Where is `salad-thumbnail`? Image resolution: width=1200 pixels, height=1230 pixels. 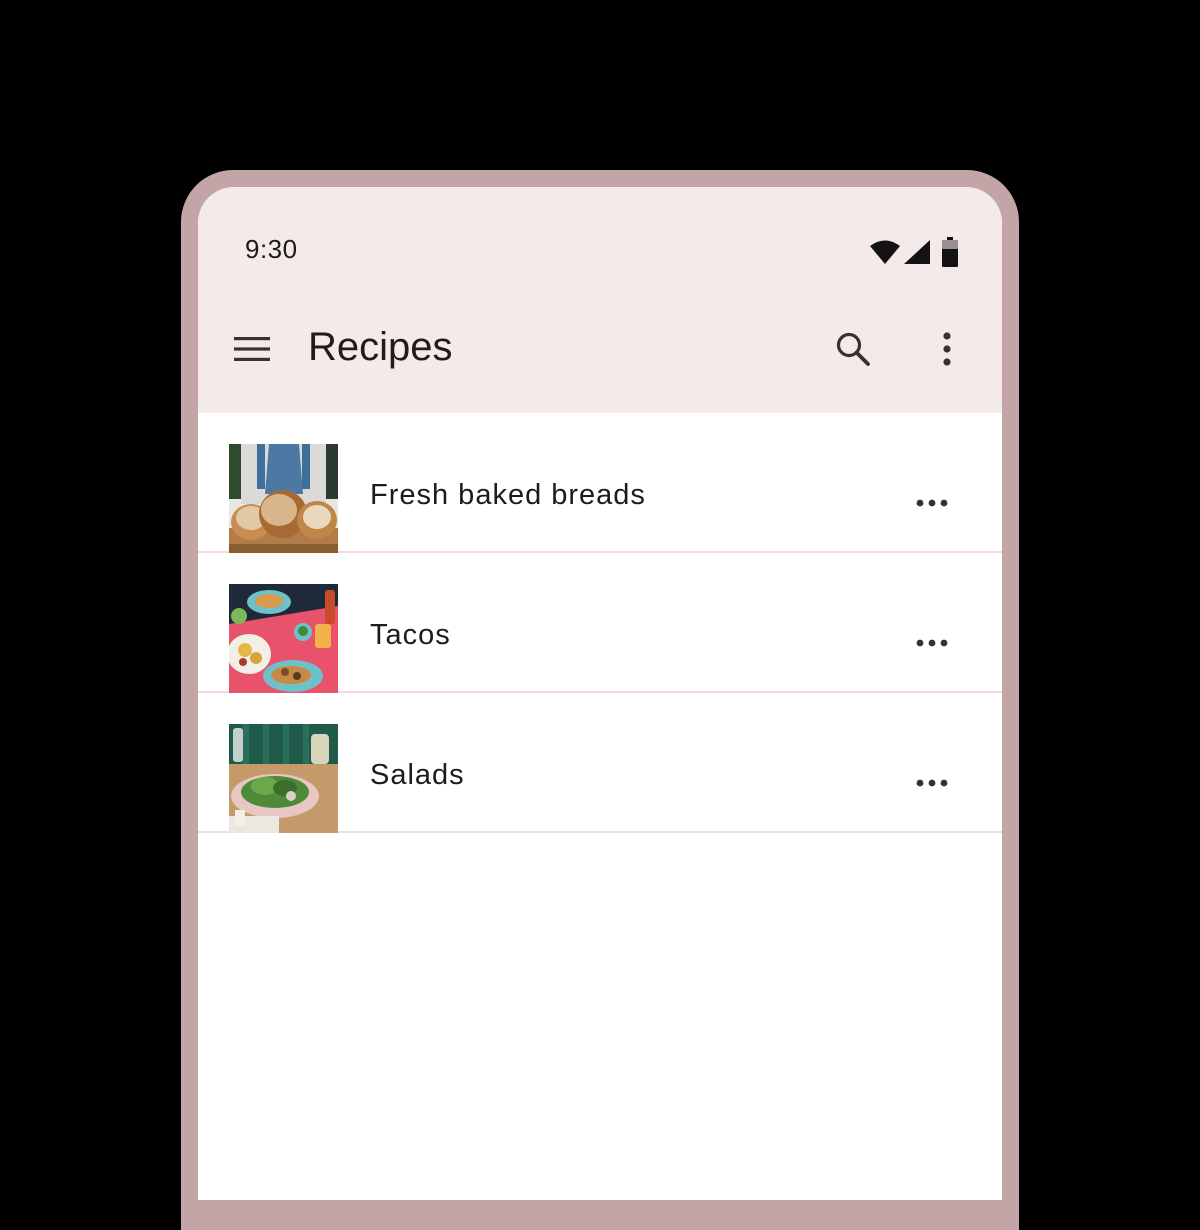 salad-thumbnail is located at coordinates (283, 778).